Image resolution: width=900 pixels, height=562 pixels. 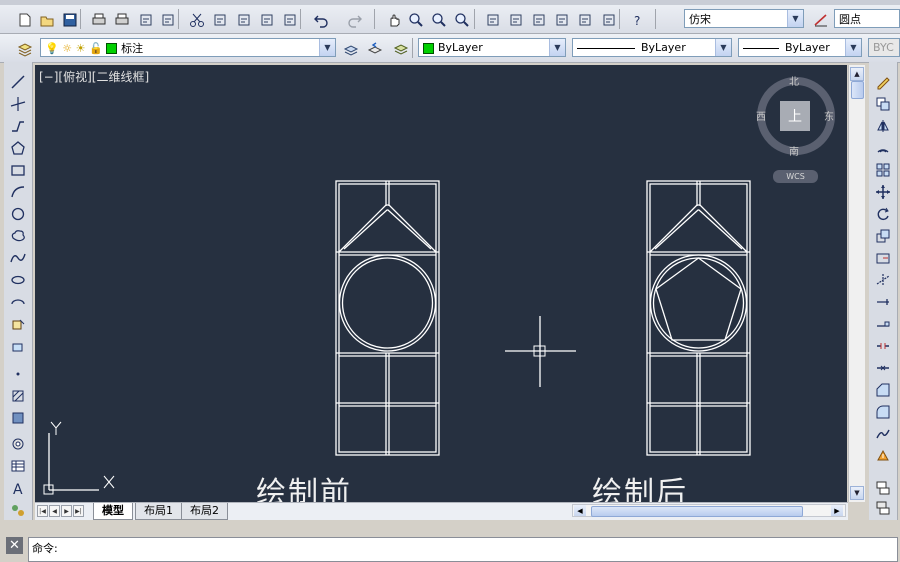 What do you see at coordinates (463, 549) in the screenshot?
I see `command-input: 命令:` at bounding box center [463, 549].